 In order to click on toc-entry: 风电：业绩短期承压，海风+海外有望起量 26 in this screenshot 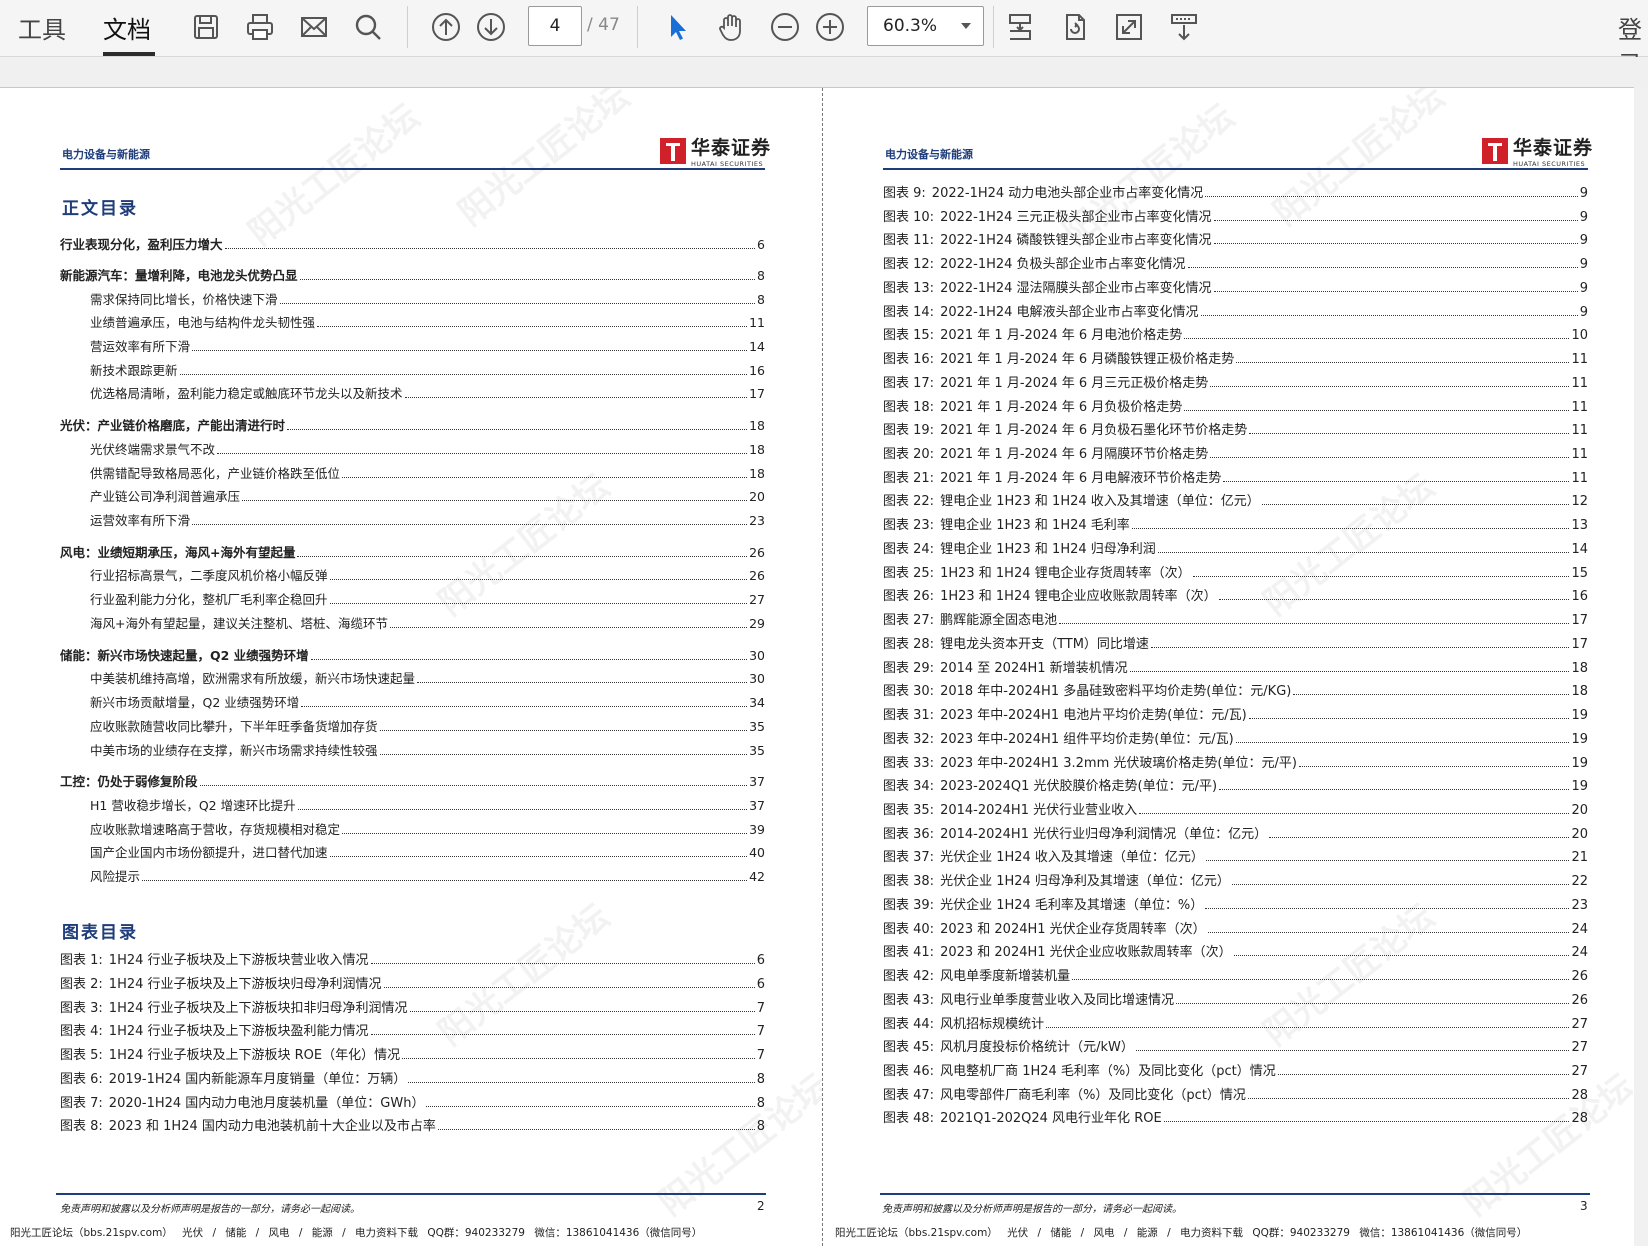, I will do `click(412, 553)`.